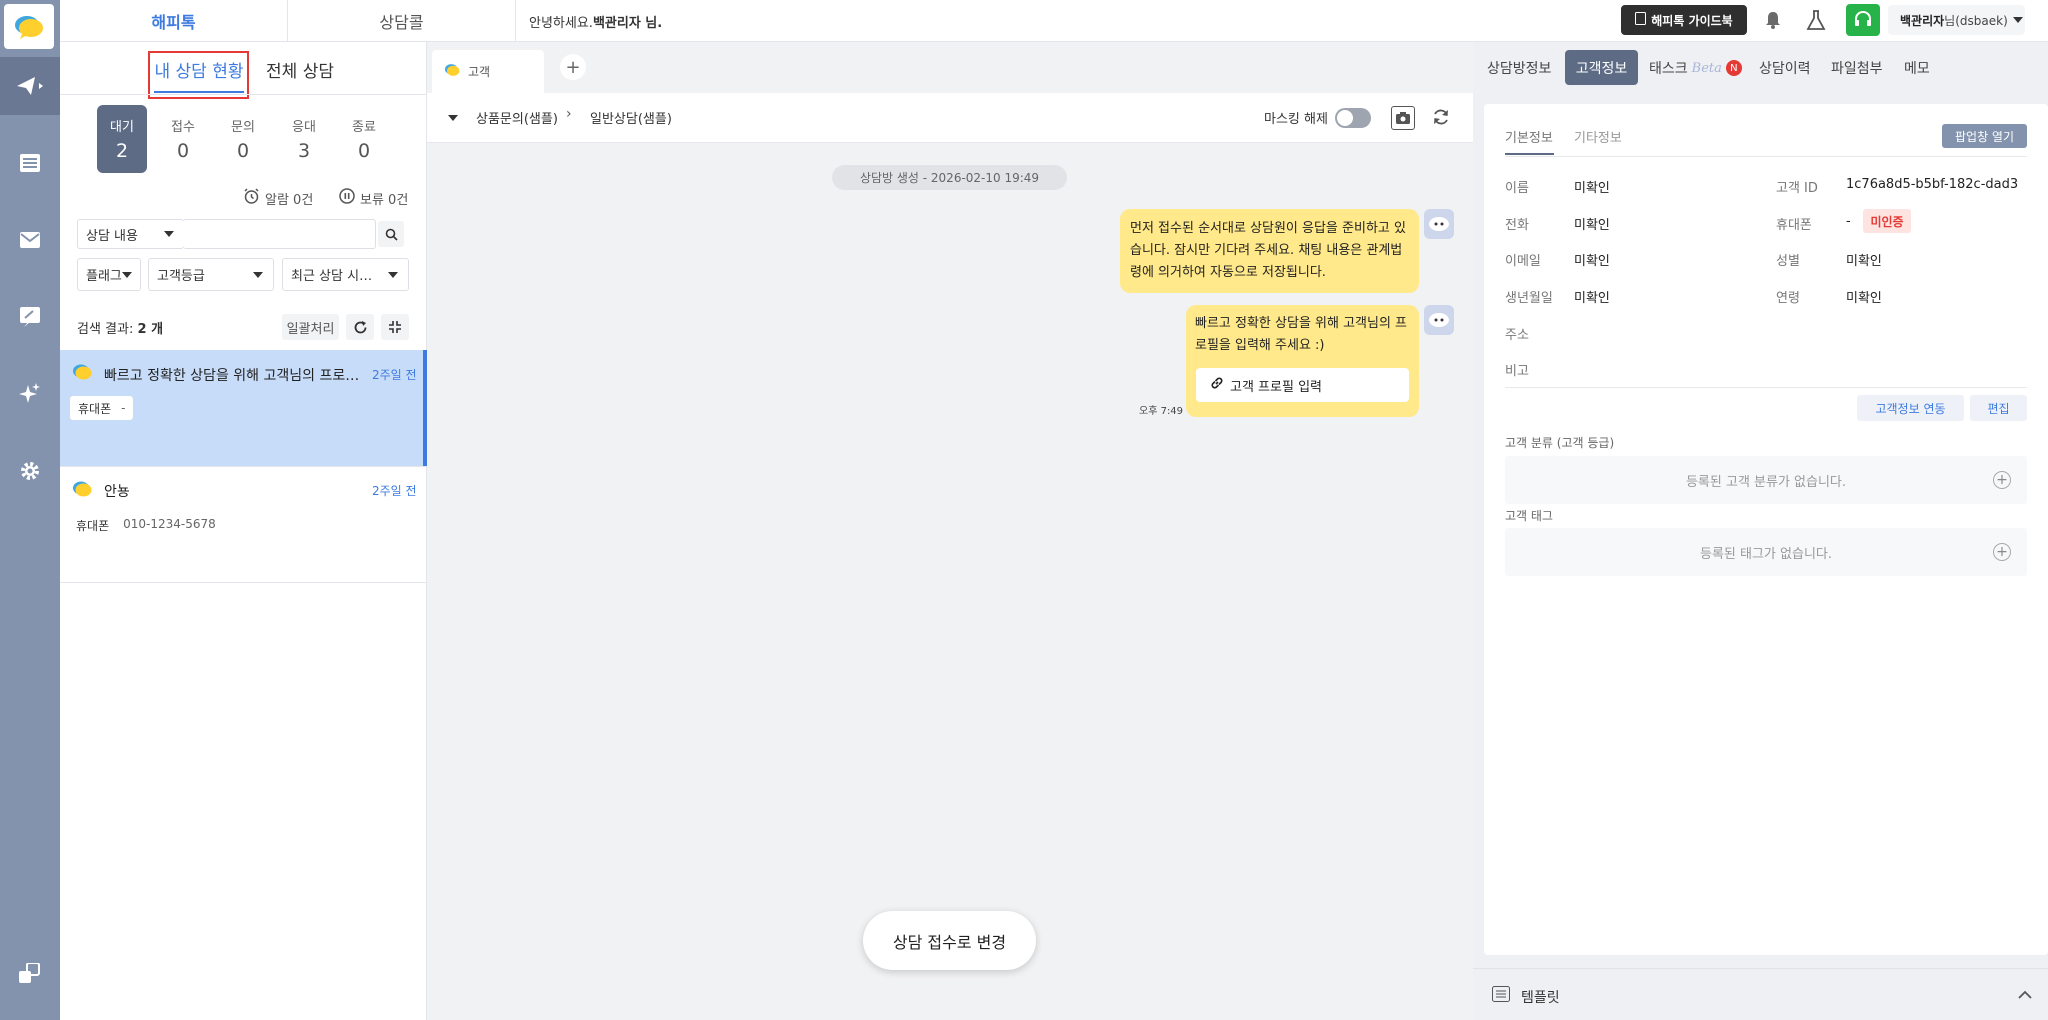  What do you see at coordinates (1540, 998) in the screenshot?
I see `template-label: 템플릿` at bounding box center [1540, 998].